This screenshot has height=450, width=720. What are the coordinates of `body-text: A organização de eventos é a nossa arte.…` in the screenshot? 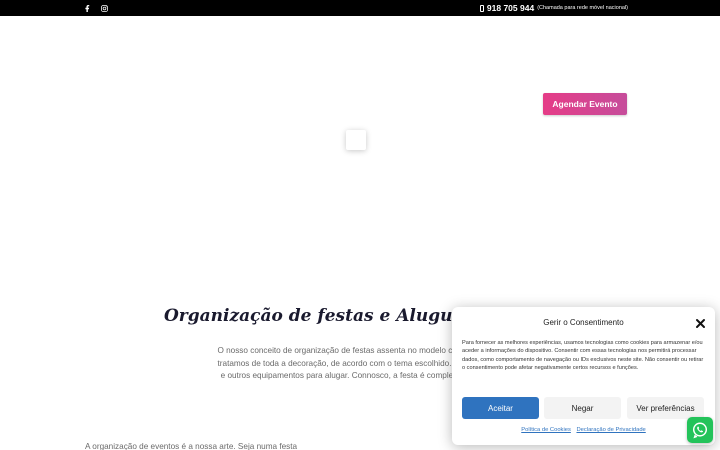 It's located at (191, 446).